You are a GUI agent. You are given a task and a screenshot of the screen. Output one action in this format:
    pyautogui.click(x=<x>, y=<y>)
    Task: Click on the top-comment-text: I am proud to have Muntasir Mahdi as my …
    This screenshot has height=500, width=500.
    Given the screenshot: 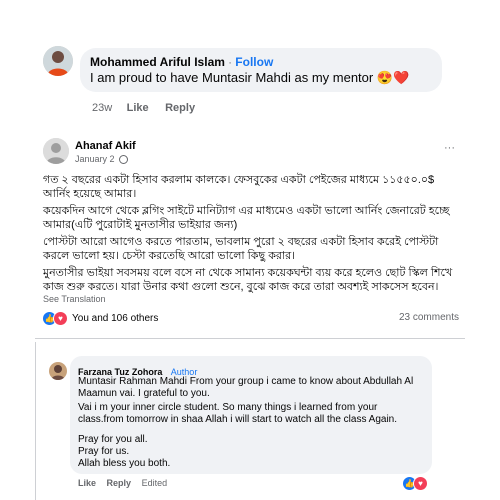 What is the action you would take?
    pyautogui.click(x=232, y=77)
    